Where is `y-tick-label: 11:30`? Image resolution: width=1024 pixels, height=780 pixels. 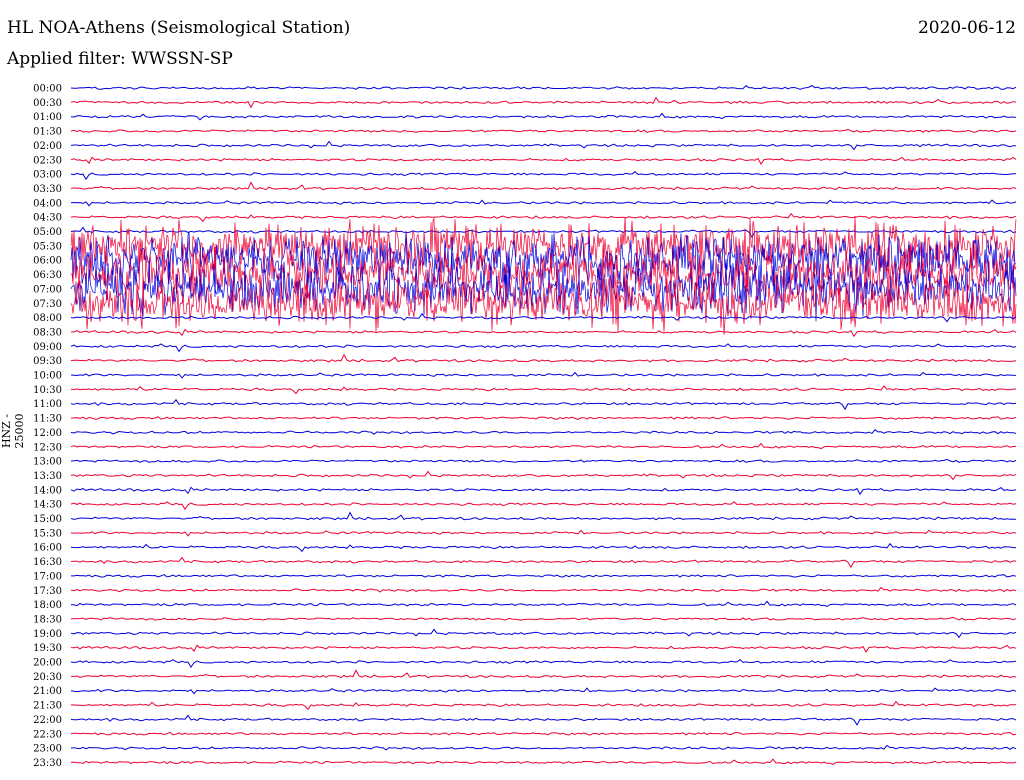 y-tick-label: 11:30 is located at coordinates (47, 419).